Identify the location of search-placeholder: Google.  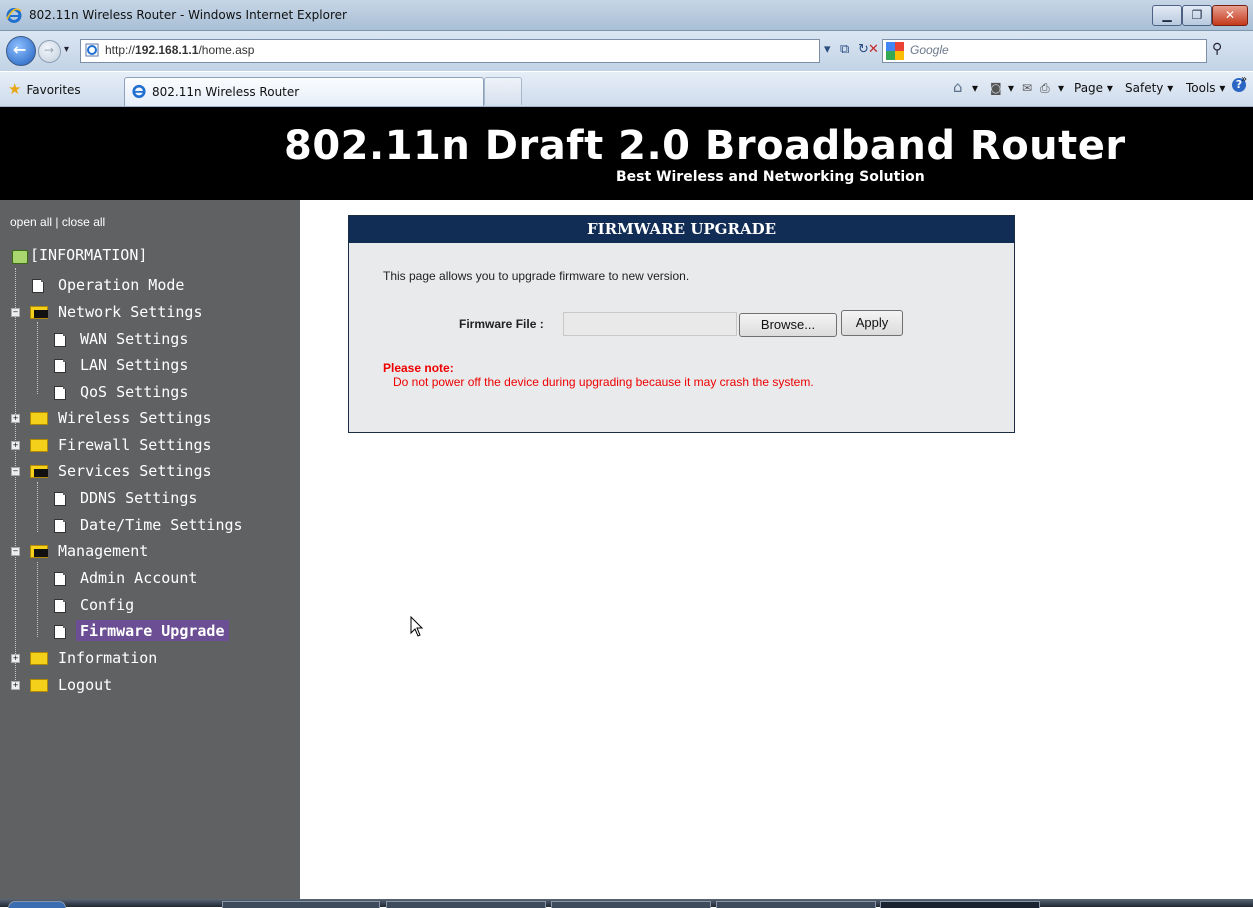
(929, 50).